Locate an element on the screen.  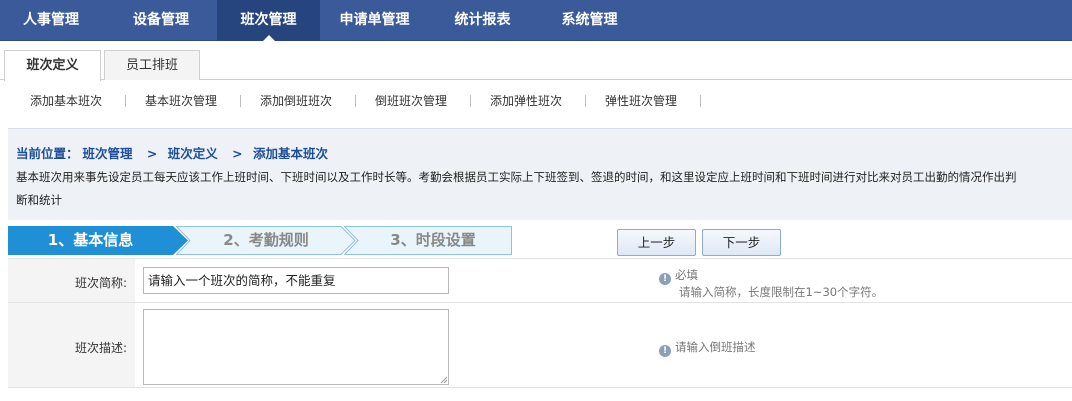
link-add-basic-shift: 添加基本班次 is located at coordinates (66, 101).